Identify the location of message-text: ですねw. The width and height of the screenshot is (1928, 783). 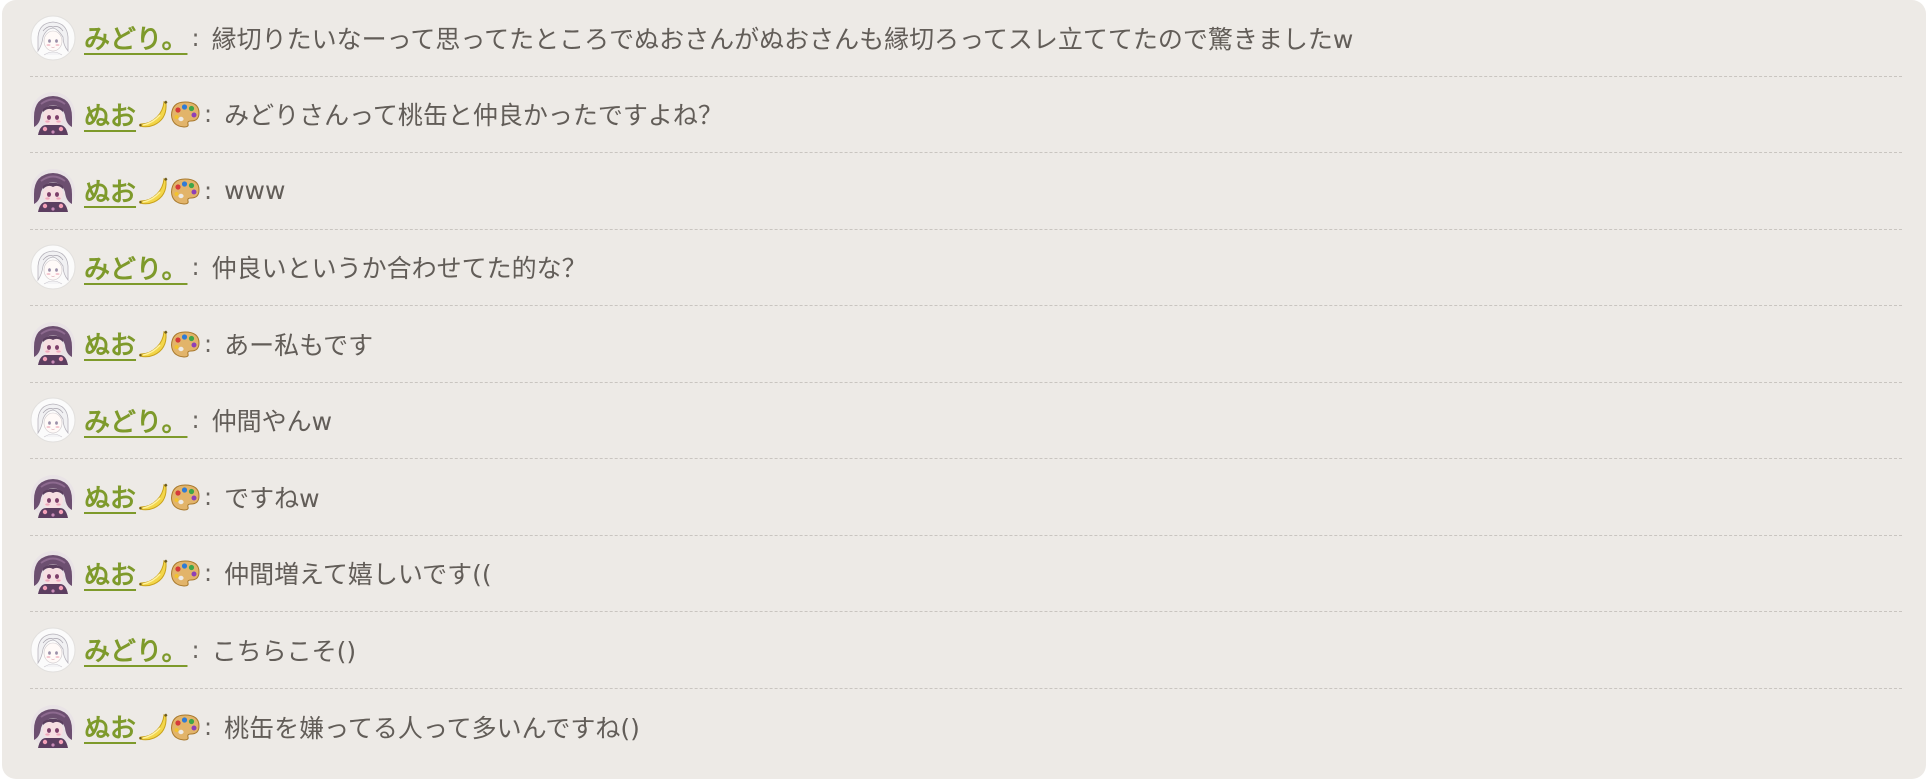
(272, 498).